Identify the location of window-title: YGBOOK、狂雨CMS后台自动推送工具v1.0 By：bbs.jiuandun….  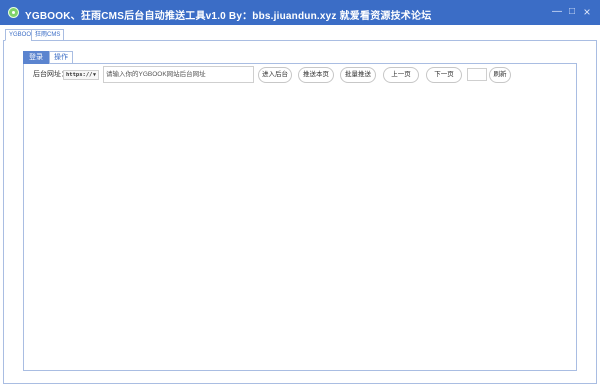
(228, 16).